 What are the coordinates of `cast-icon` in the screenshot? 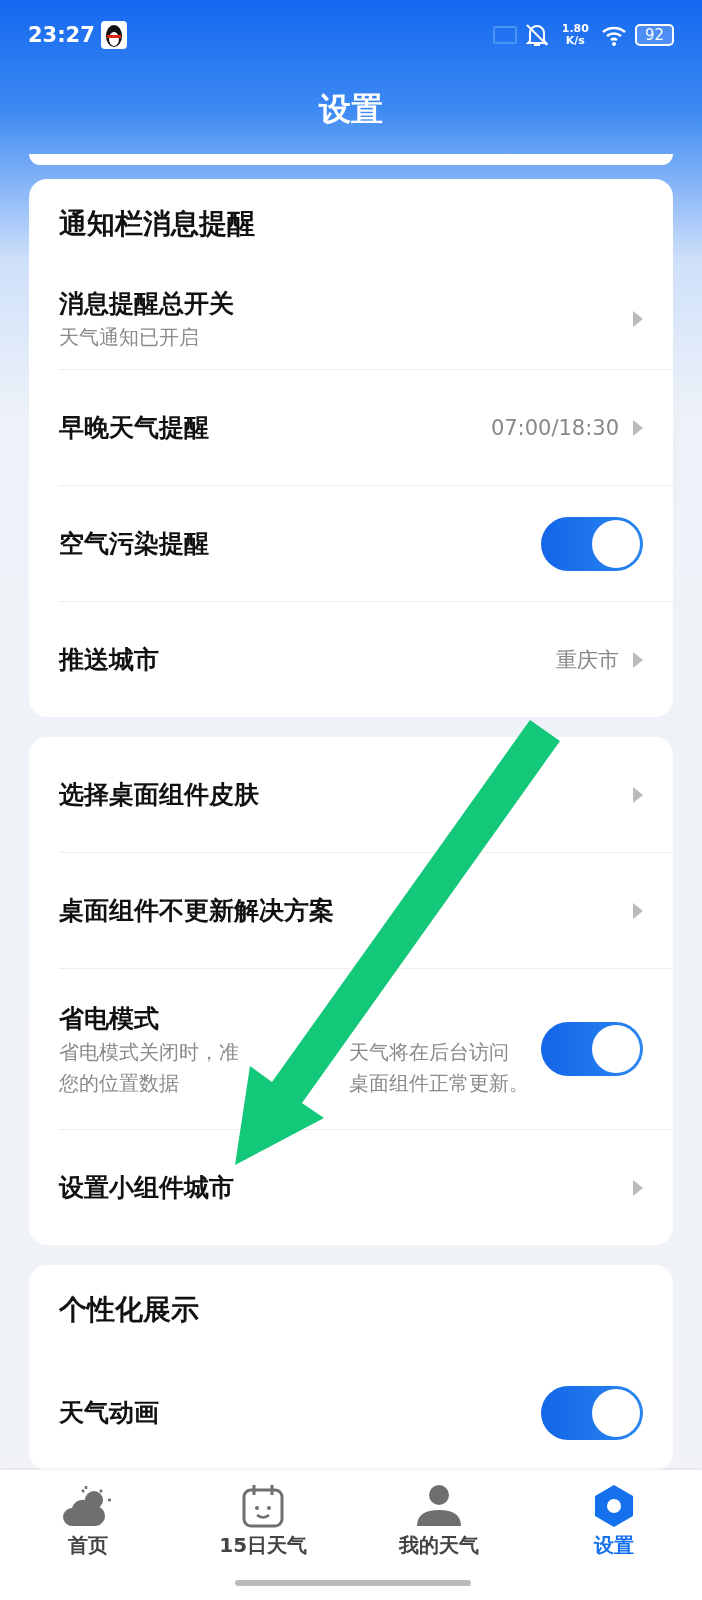 It's located at (504, 35).